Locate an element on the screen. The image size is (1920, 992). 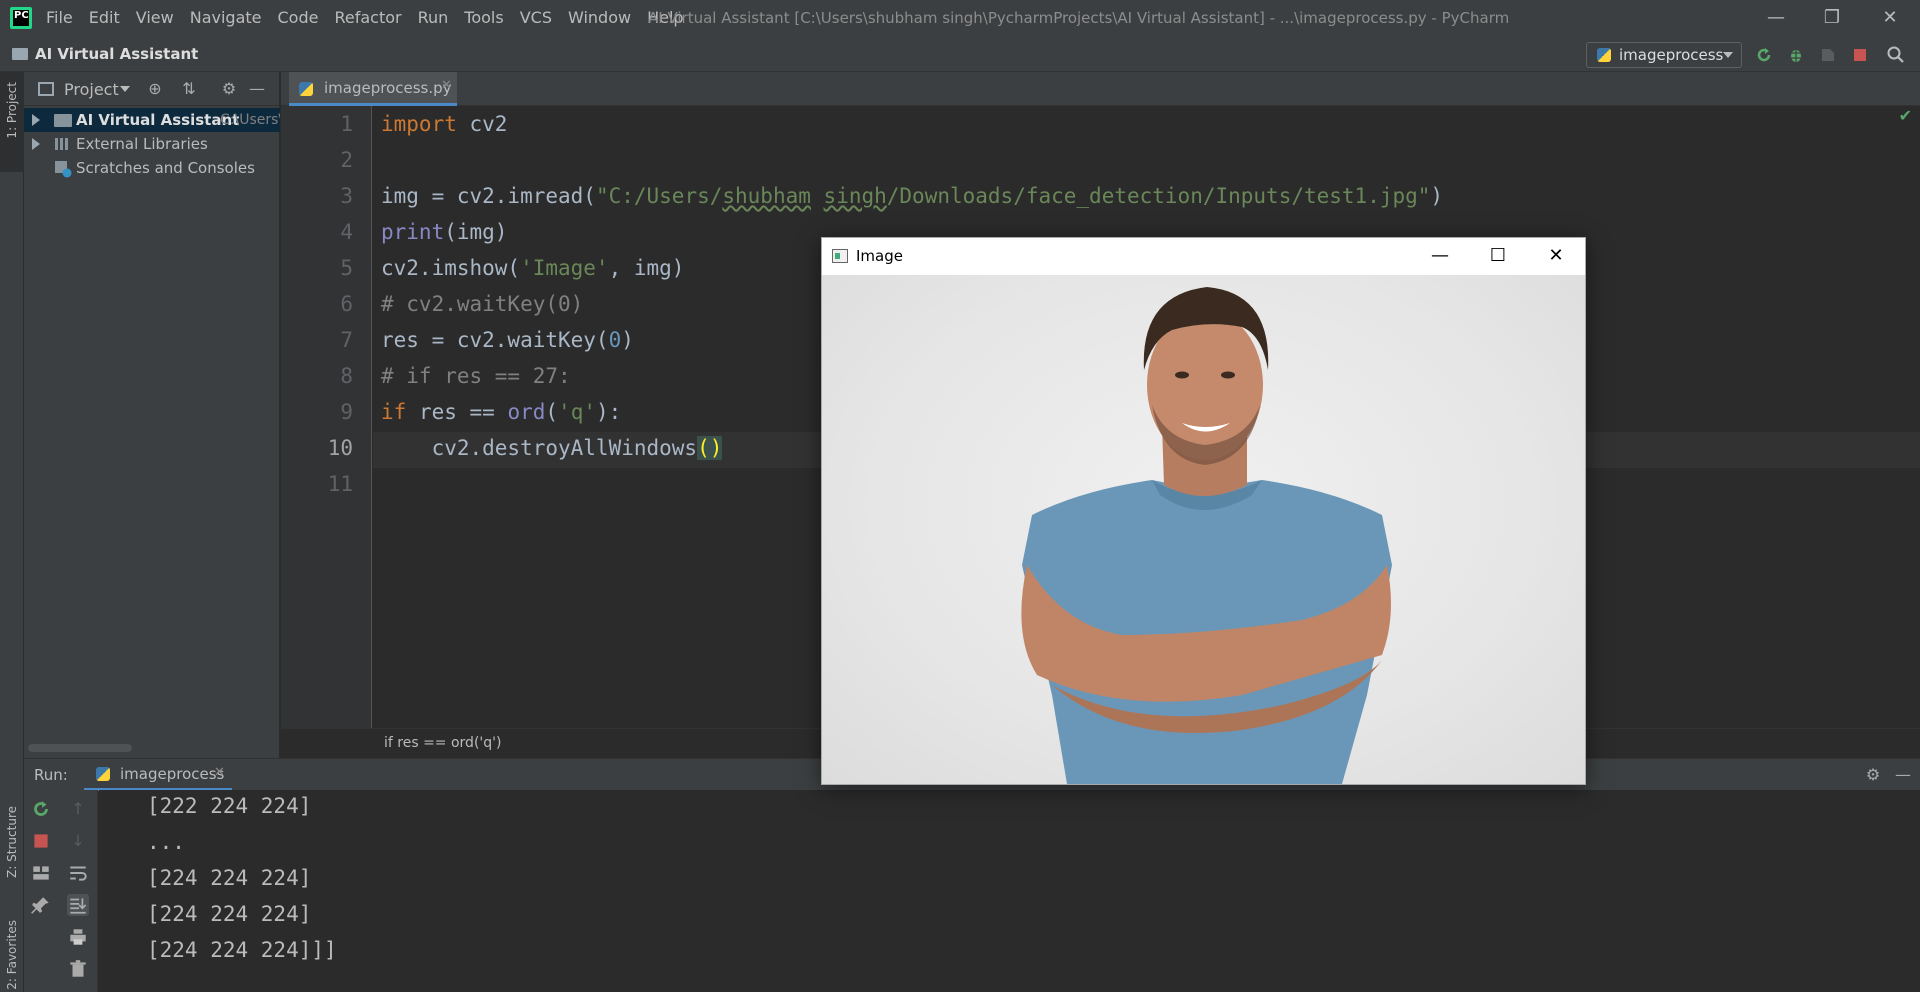
line-number-current: 10 is located at coordinates (340, 448).